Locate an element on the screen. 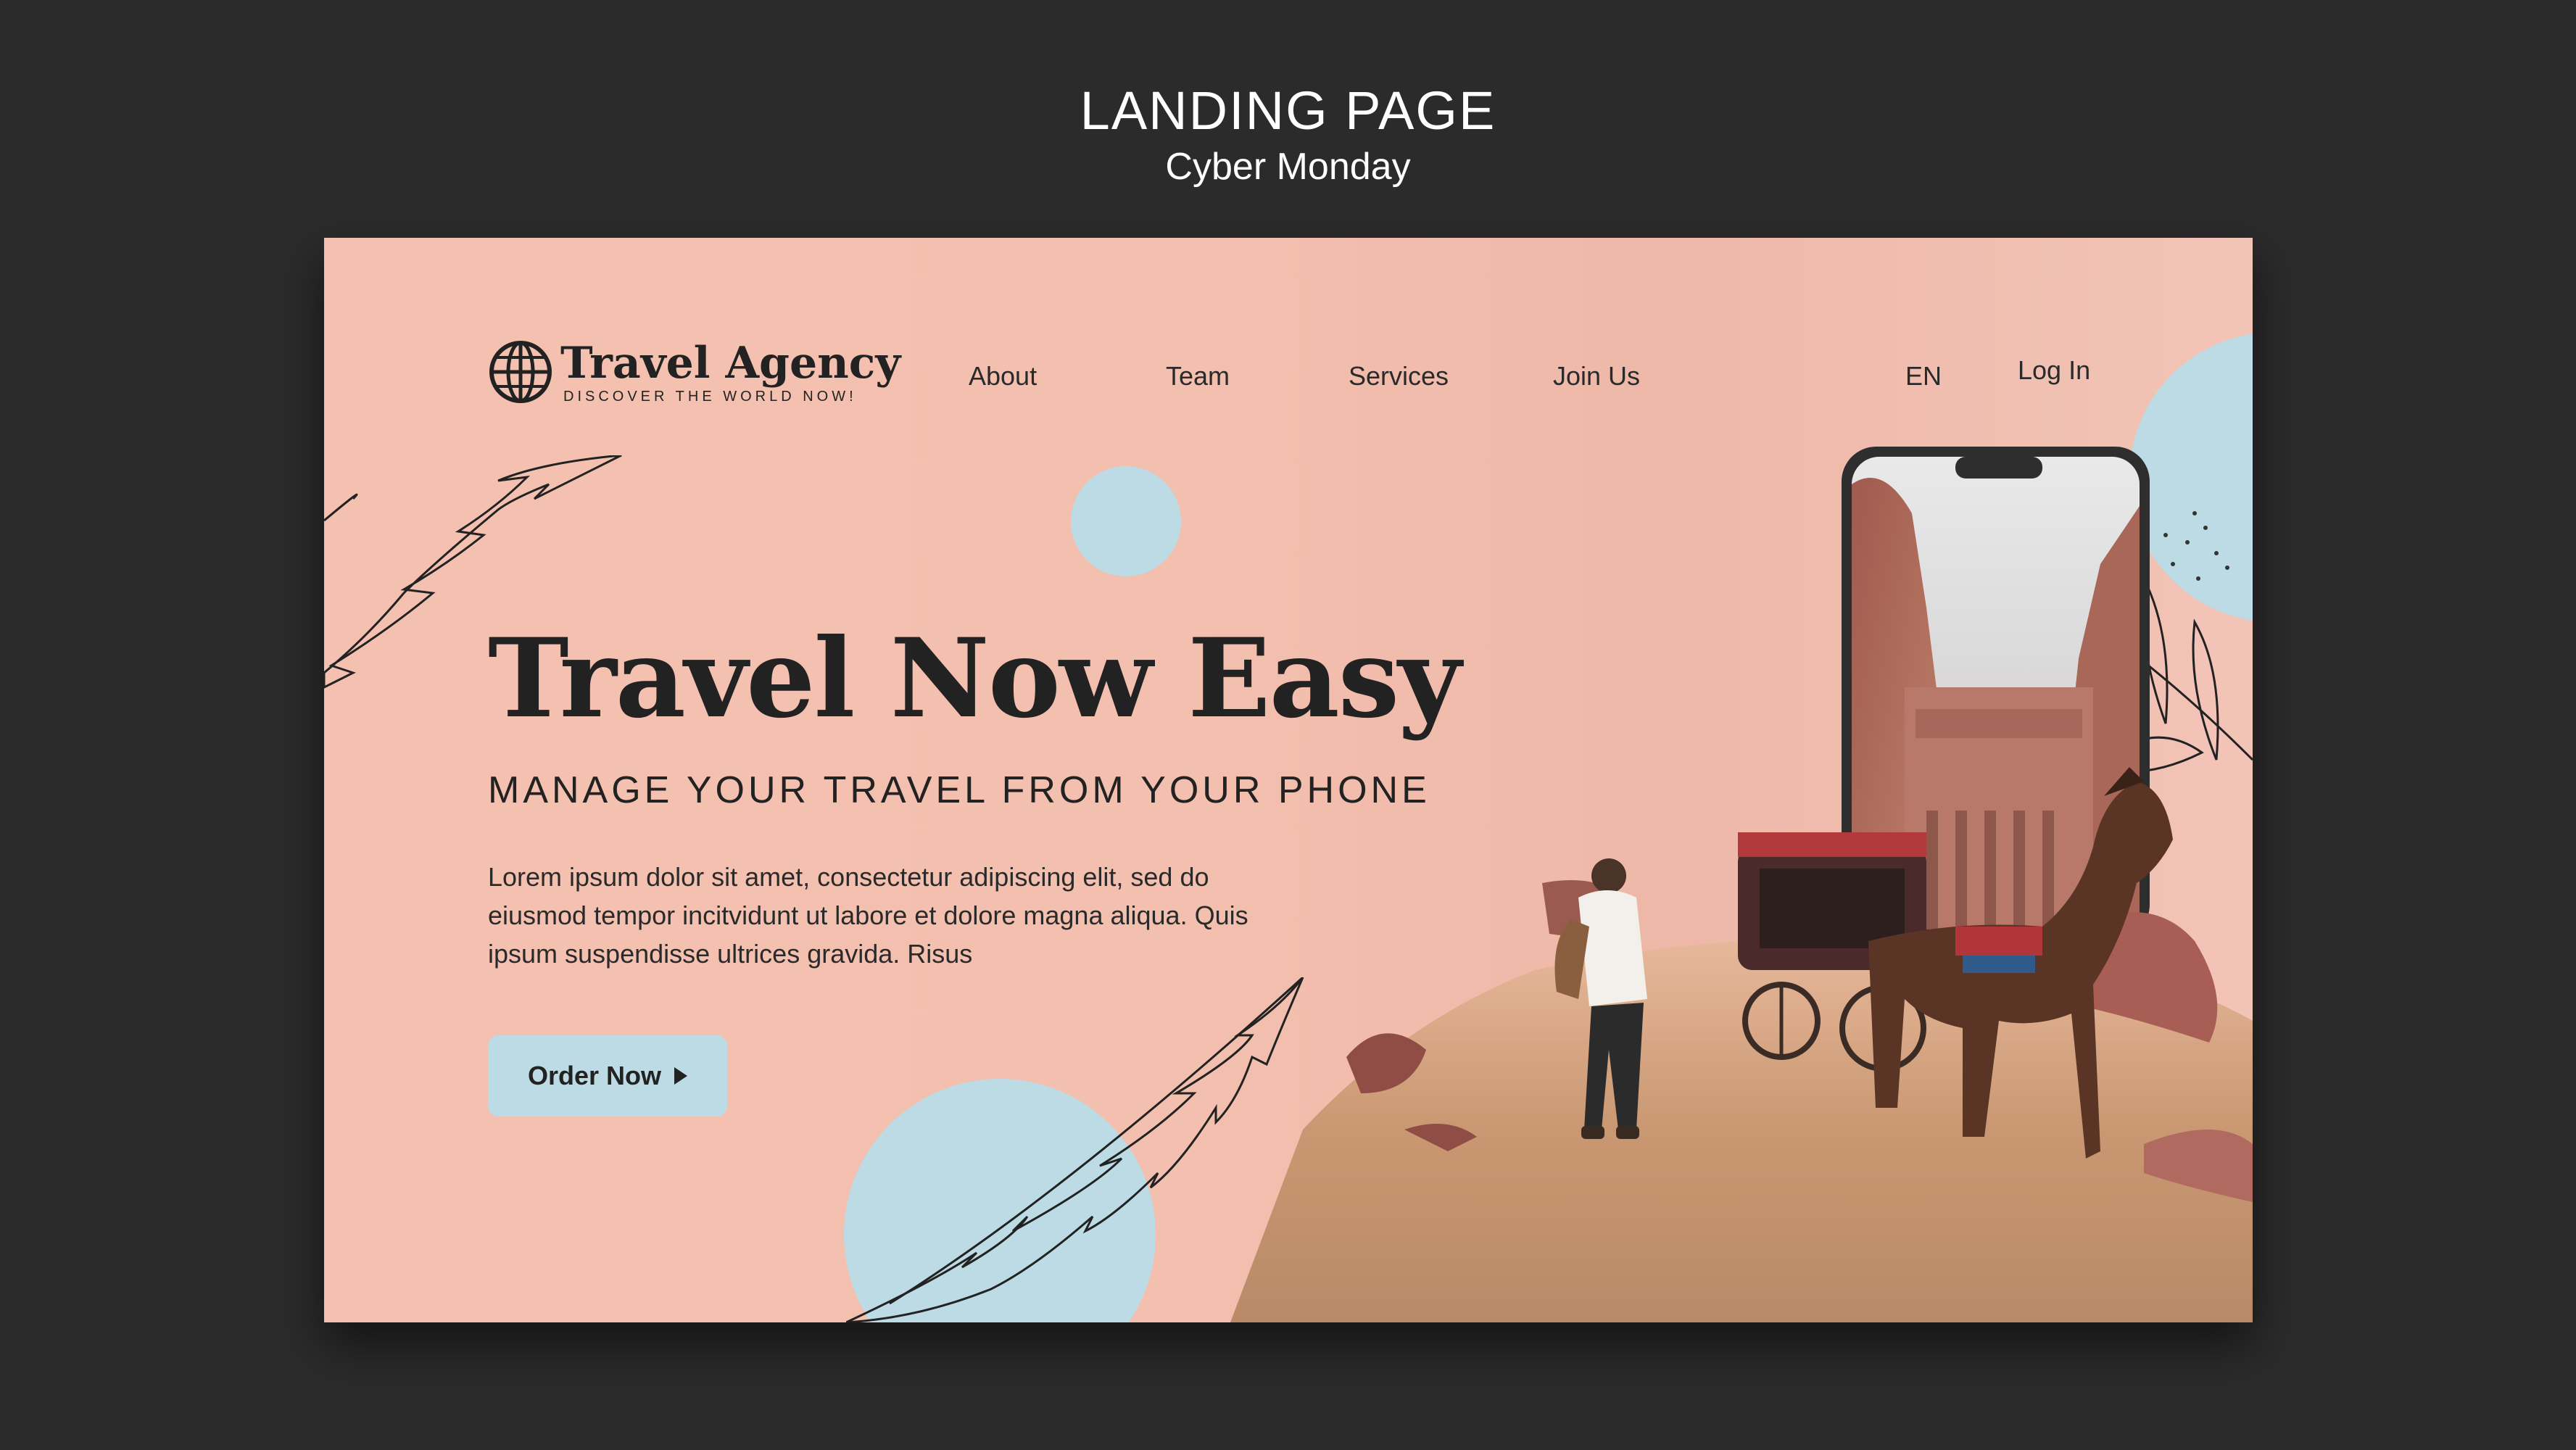  nav-team: Team is located at coordinates (1198, 377).